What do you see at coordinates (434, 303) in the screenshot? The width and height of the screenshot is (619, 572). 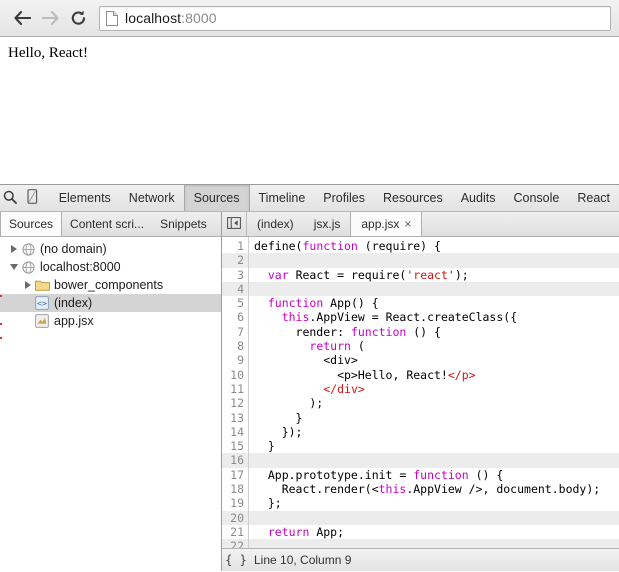 I see `code-line: function App() {` at bounding box center [434, 303].